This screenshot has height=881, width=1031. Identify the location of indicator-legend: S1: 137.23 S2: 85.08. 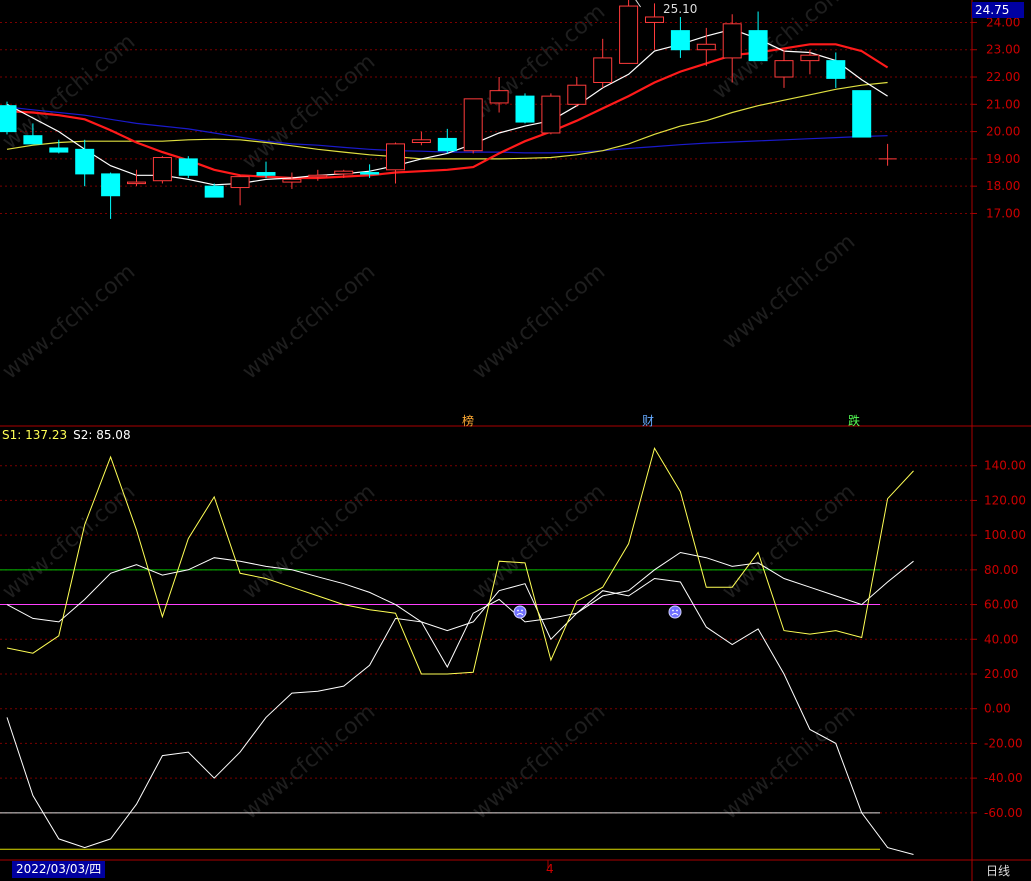
(66, 435).